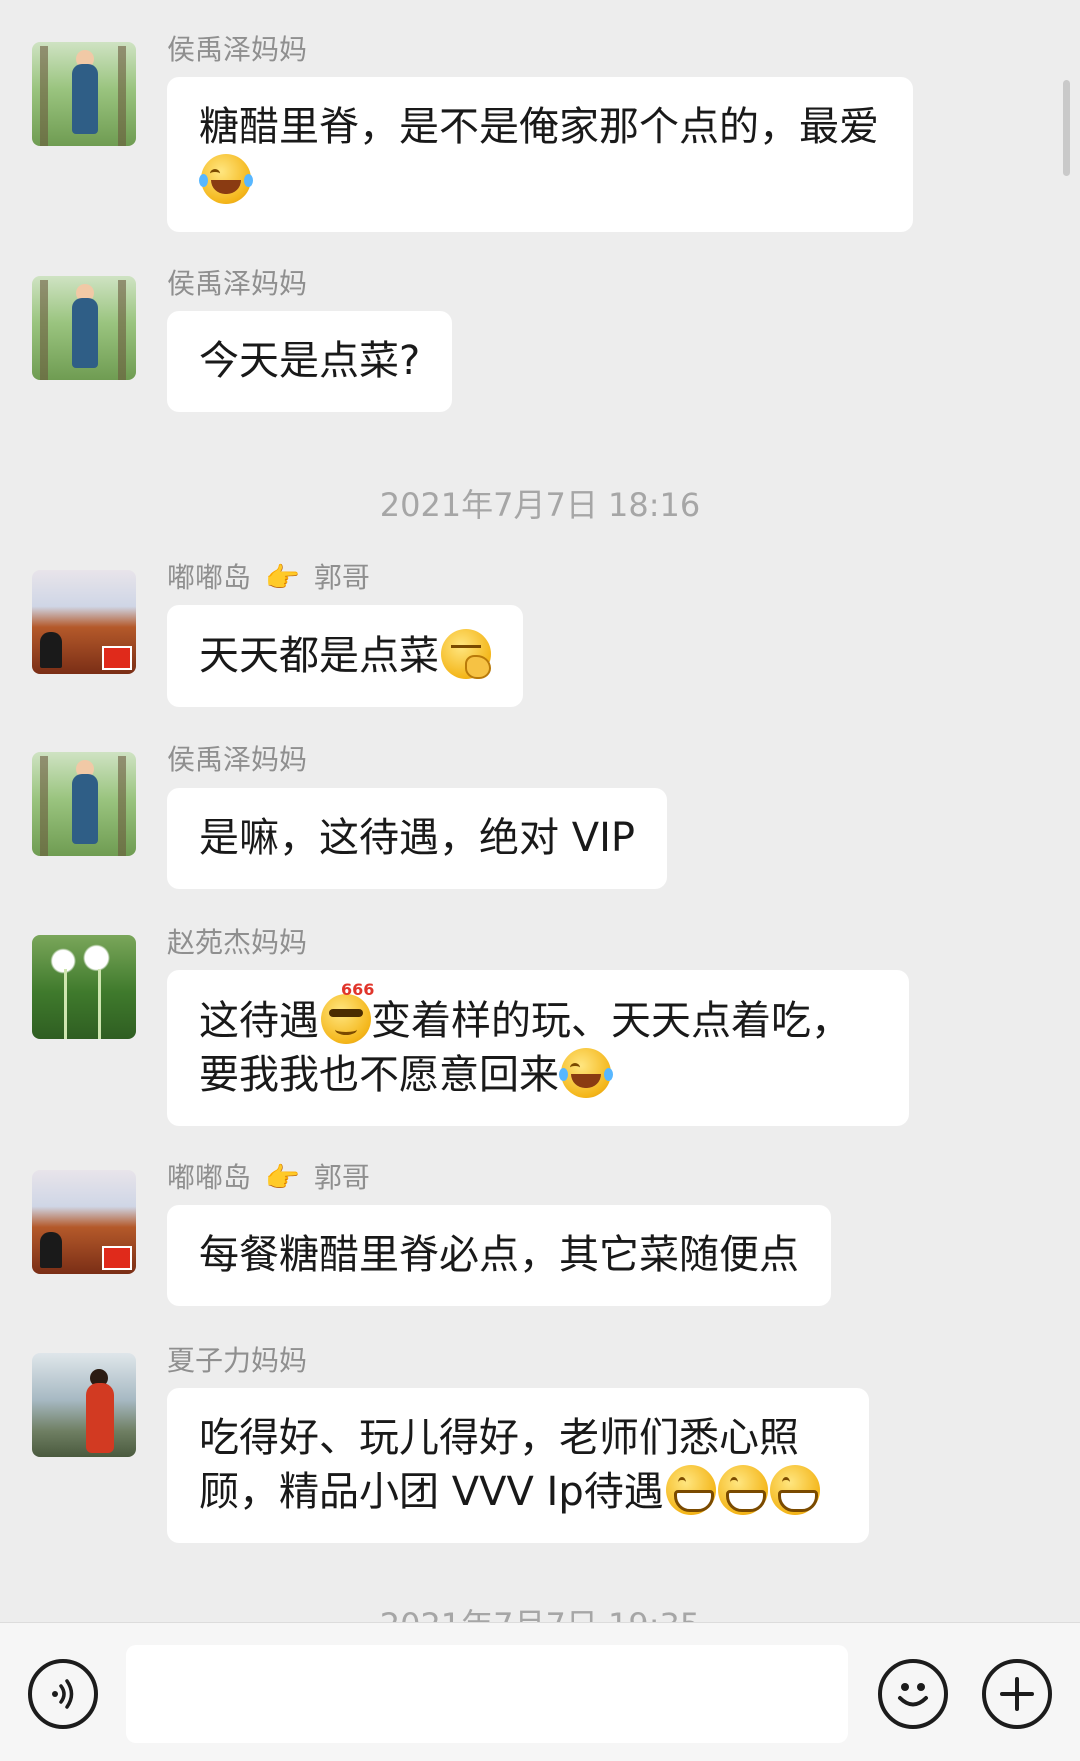 This screenshot has height=1761, width=1080. Describe the element at coordinates (259, 1021) in the screenshot. I see `message-text: 这待遇` at that location.